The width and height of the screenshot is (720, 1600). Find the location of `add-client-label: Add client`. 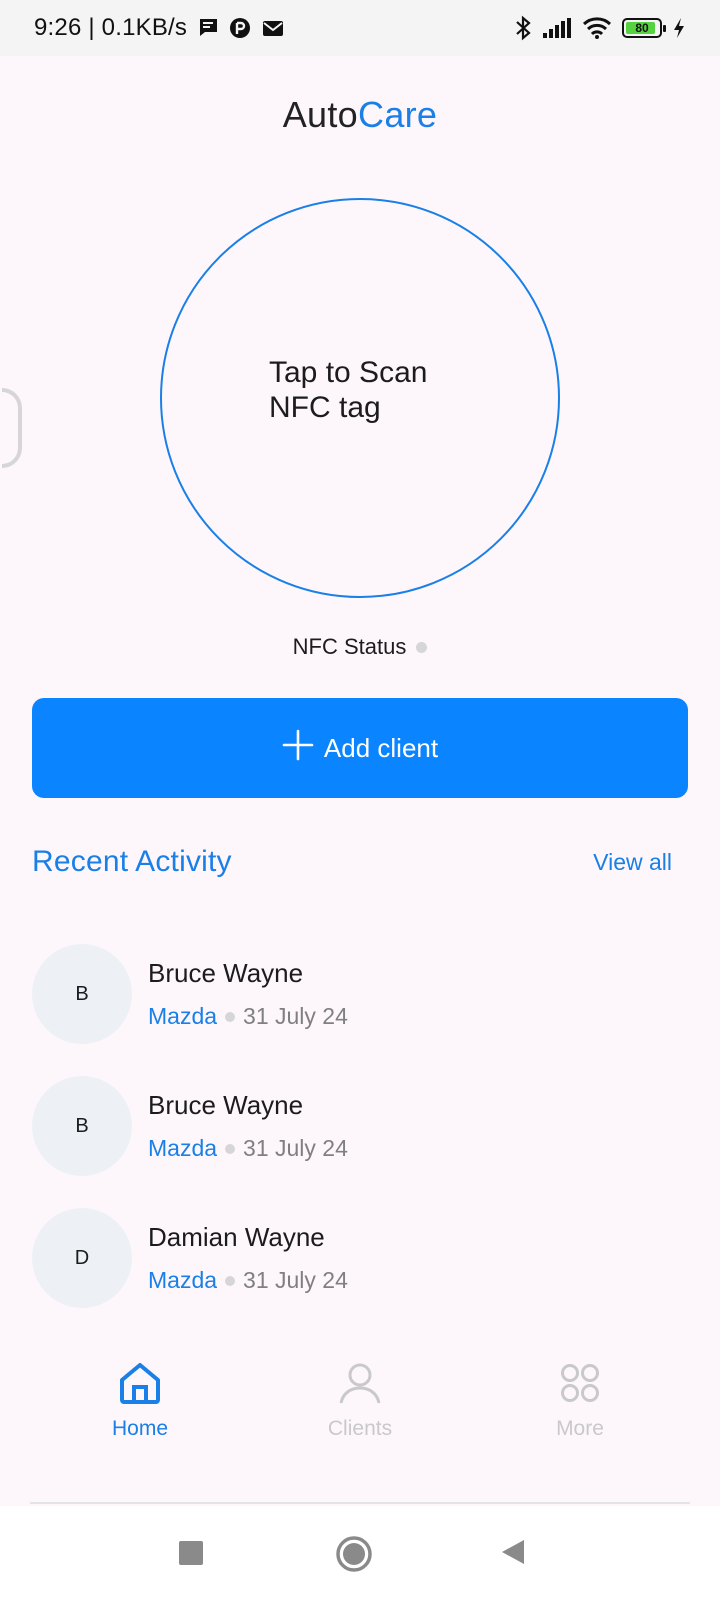

add-client-label: Add client is located at coordinates (381, 747).